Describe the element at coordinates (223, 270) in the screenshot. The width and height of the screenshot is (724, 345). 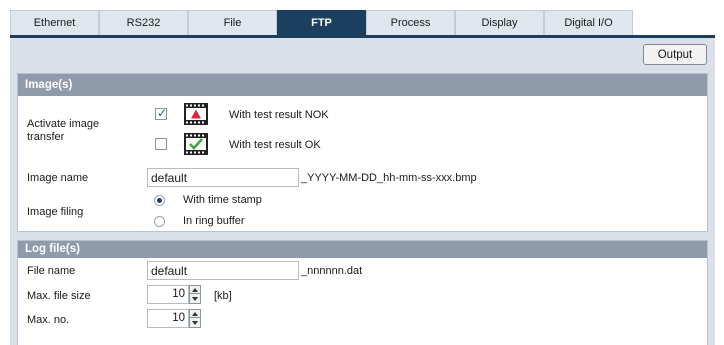
I see `log-file-name-input` at that location.